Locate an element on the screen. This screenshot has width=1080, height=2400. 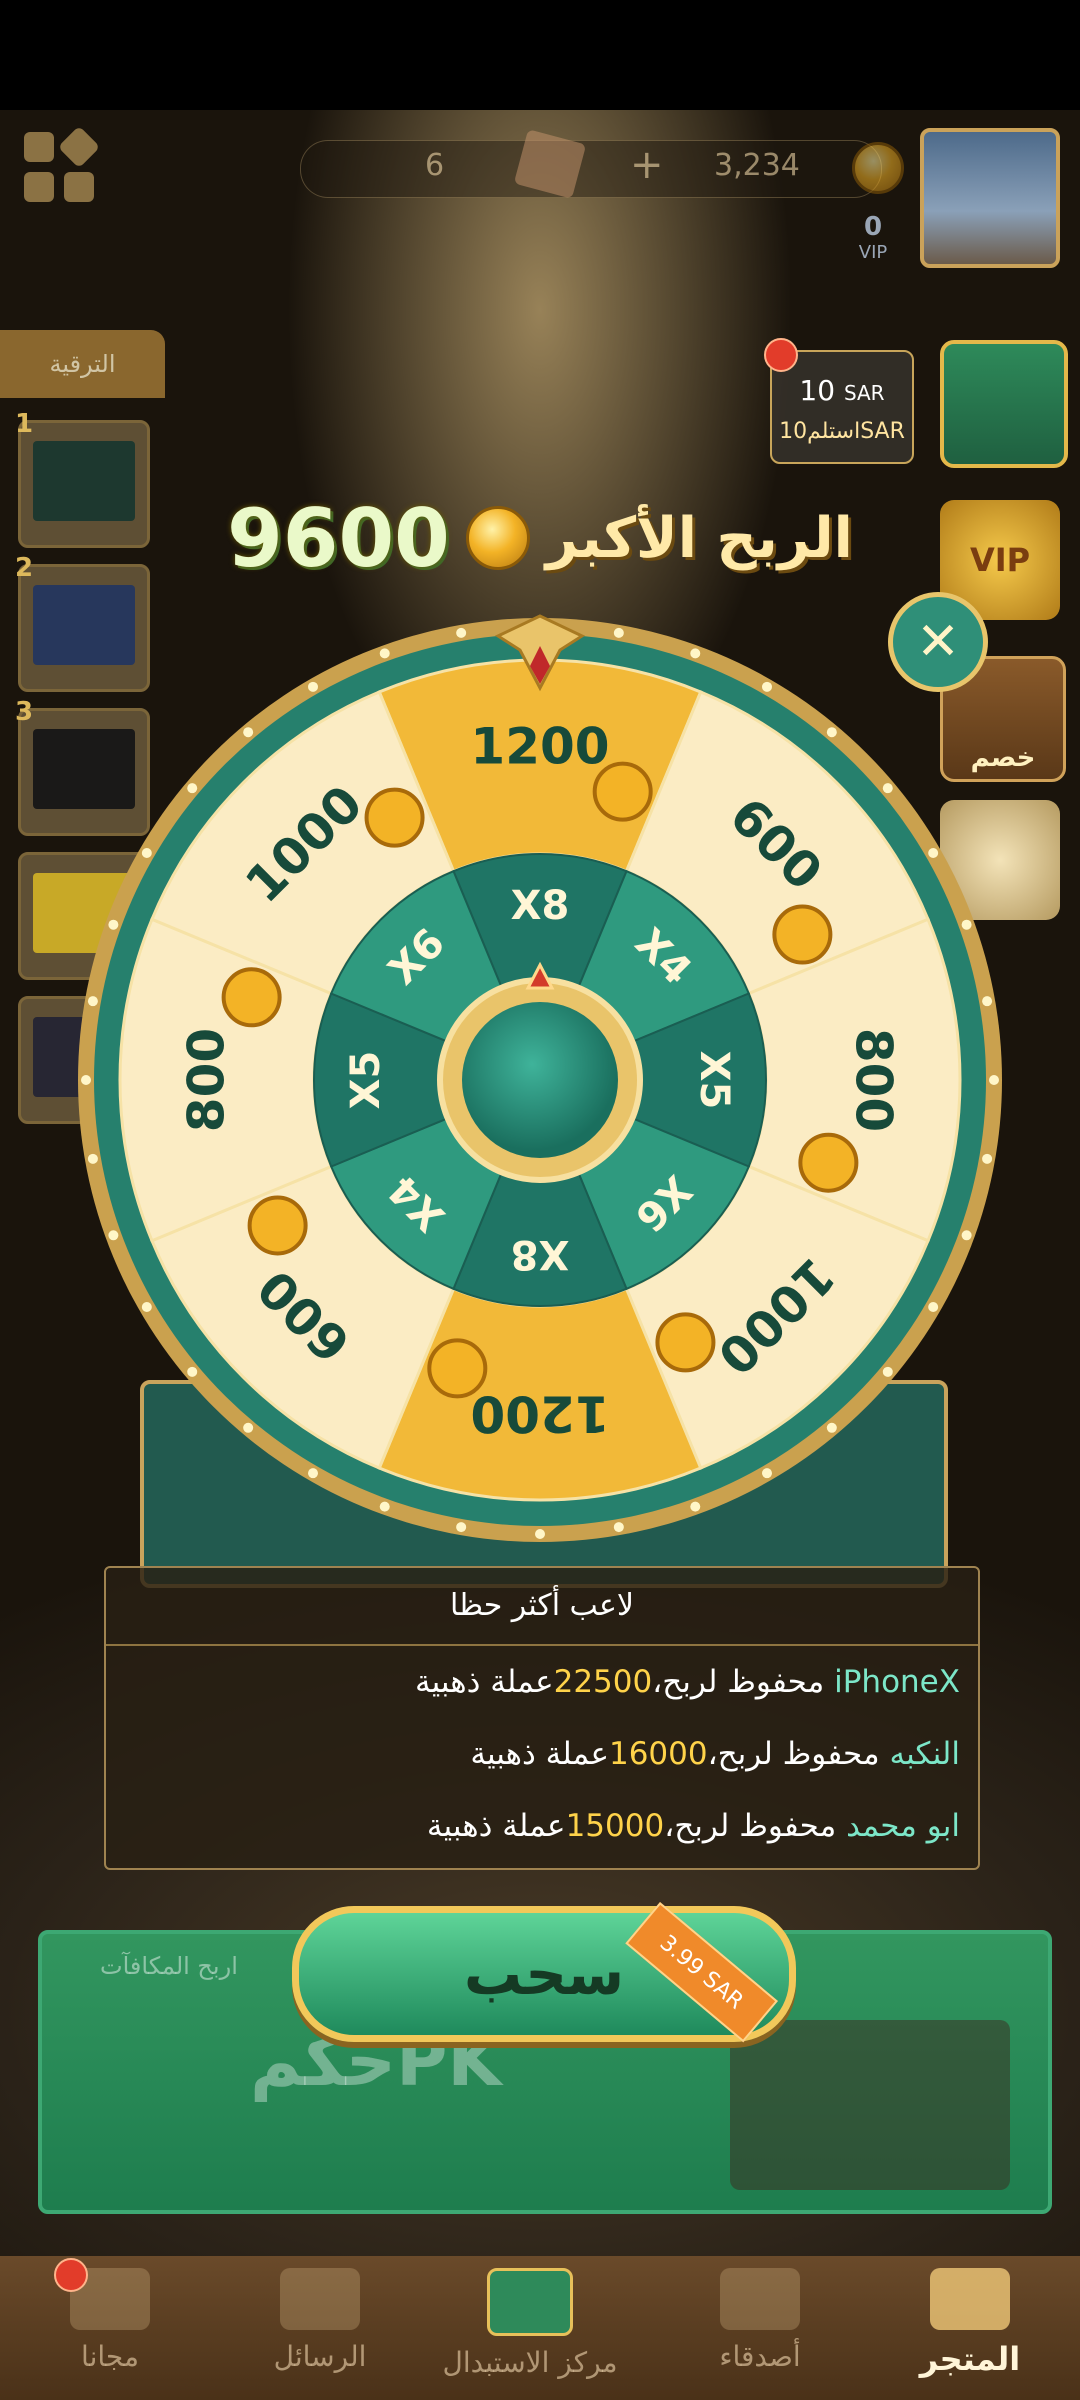
winner-row: النكبه محفوظ لربح،16000عملة ذهبية is located at coordinates (715, 1754).